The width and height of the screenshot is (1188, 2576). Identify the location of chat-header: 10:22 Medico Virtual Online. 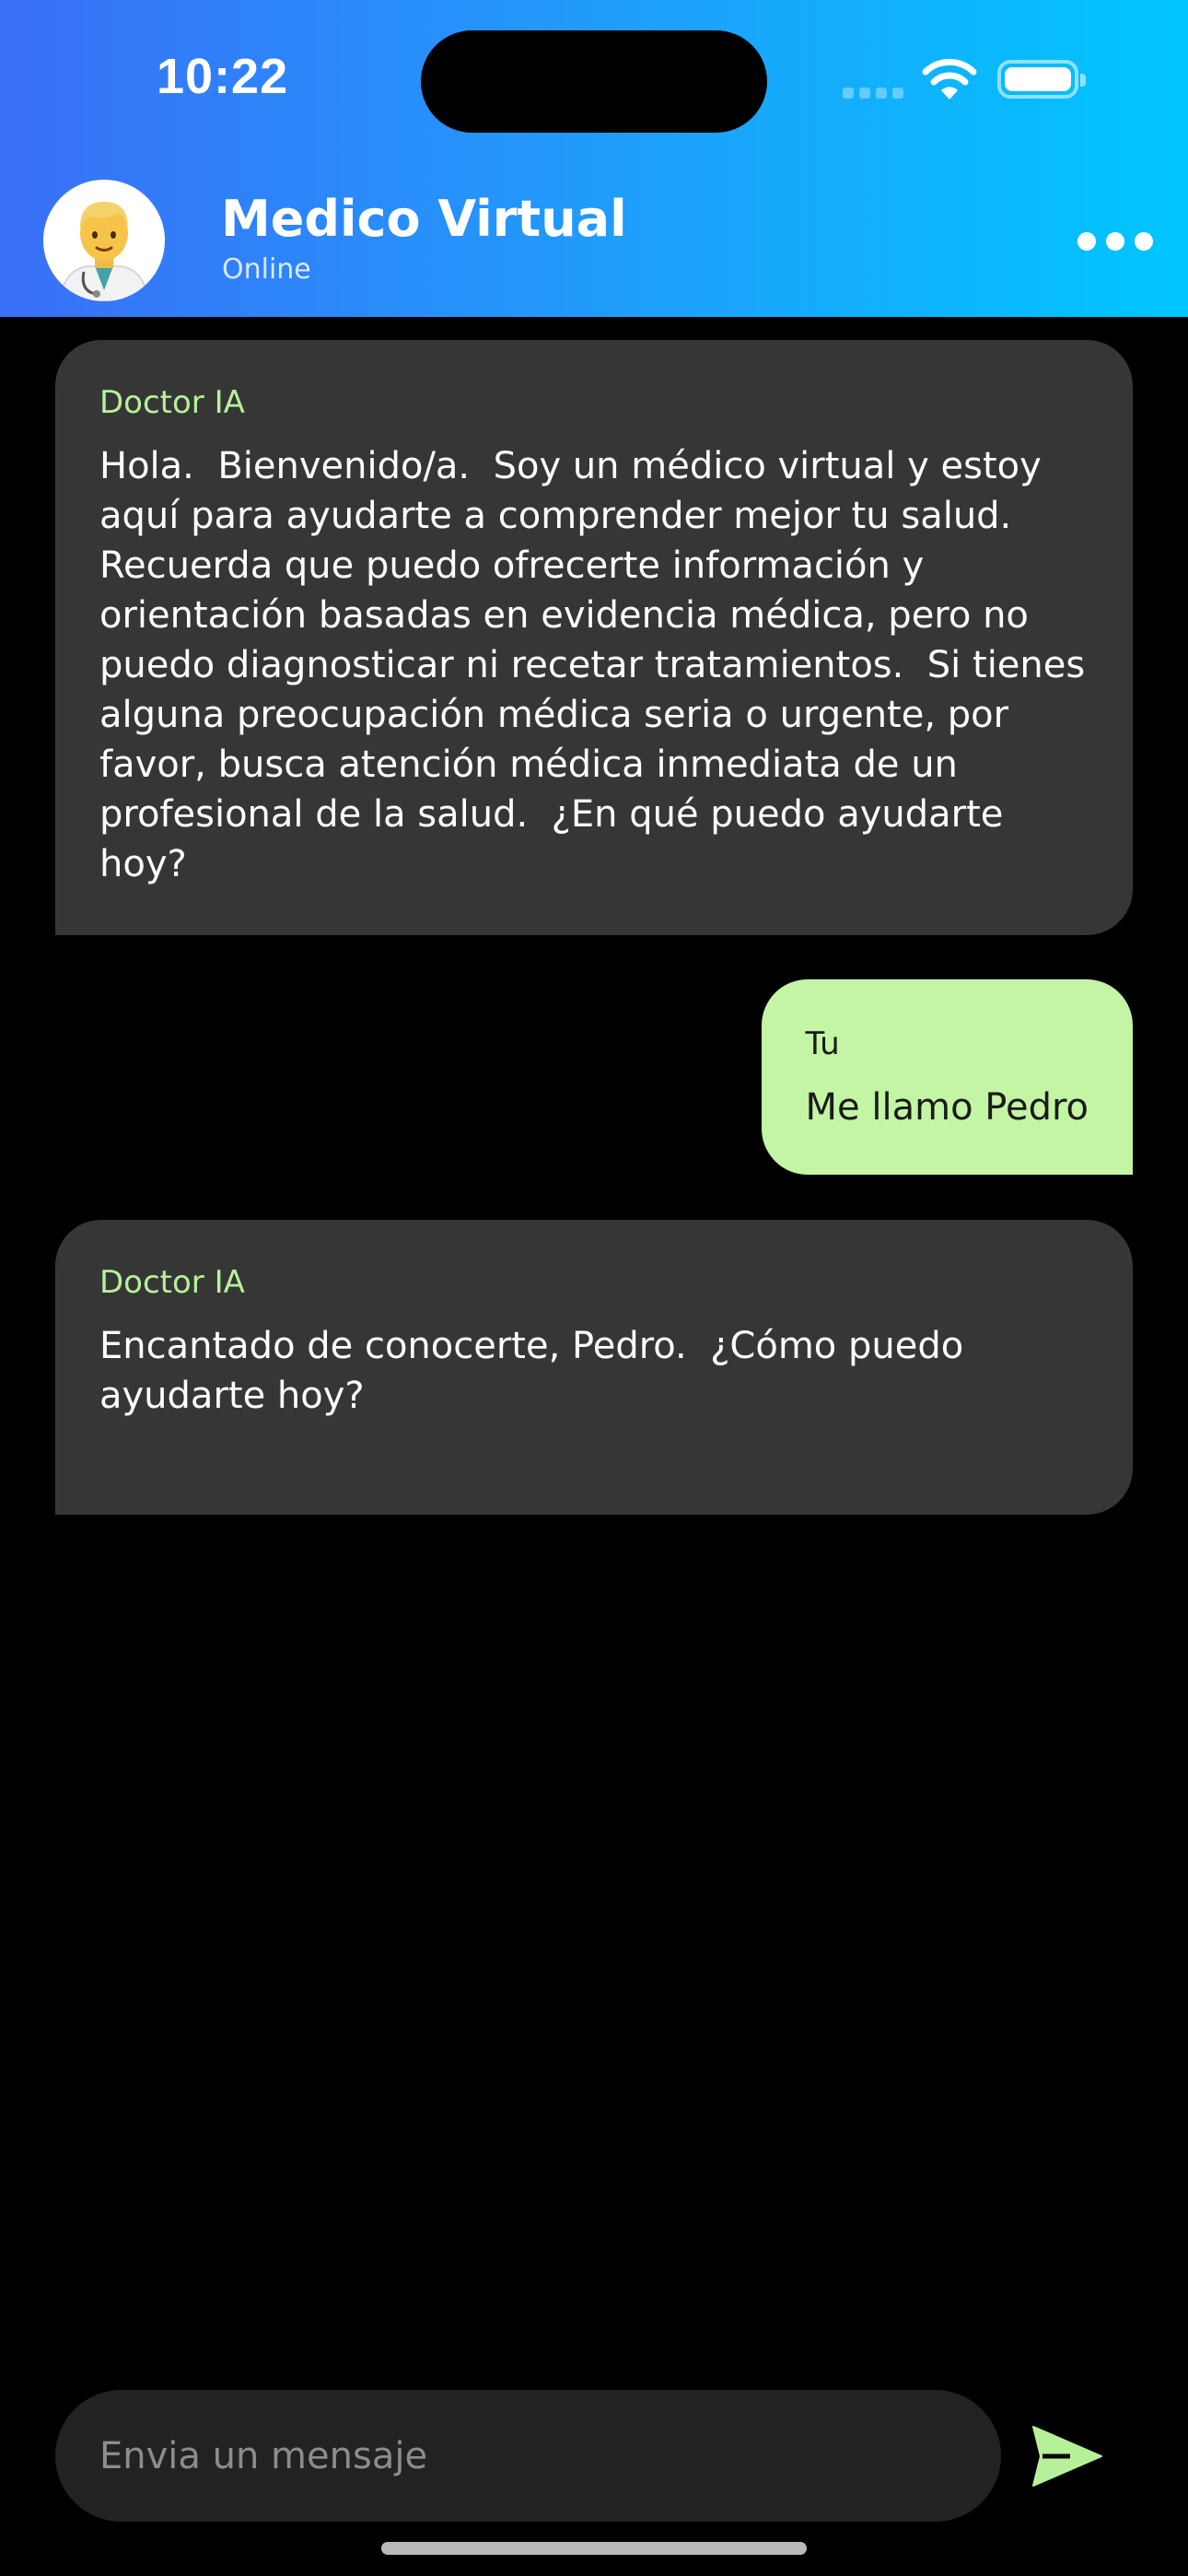
(594, 158).